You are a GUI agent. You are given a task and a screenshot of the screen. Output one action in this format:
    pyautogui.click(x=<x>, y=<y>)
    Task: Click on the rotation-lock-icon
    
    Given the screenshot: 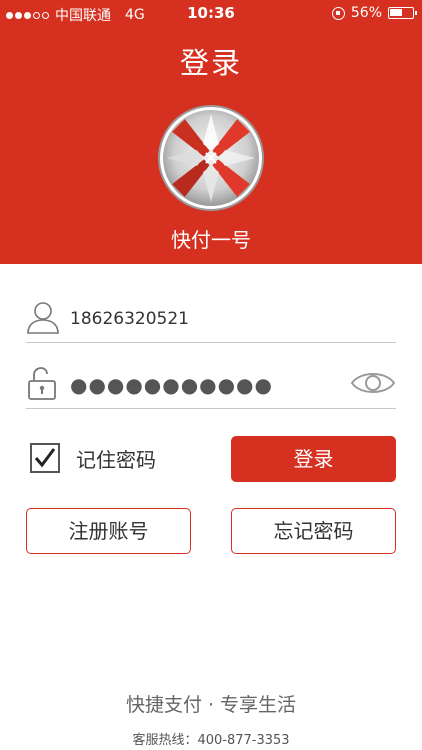 What is the action you would take?
    pyautogui.click(x=338, y=13)
    